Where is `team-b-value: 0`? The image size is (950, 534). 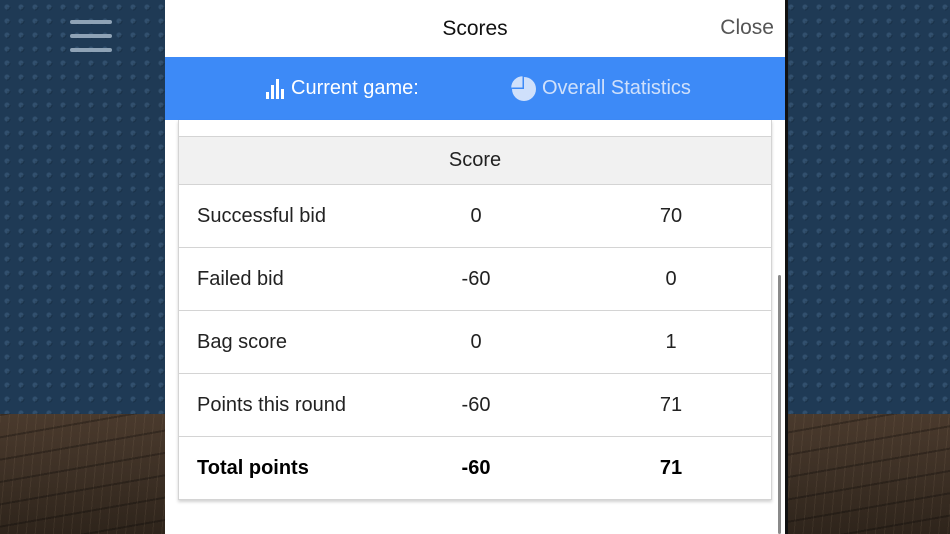
team-b-value: 0 is located at coordinates (671, 278).